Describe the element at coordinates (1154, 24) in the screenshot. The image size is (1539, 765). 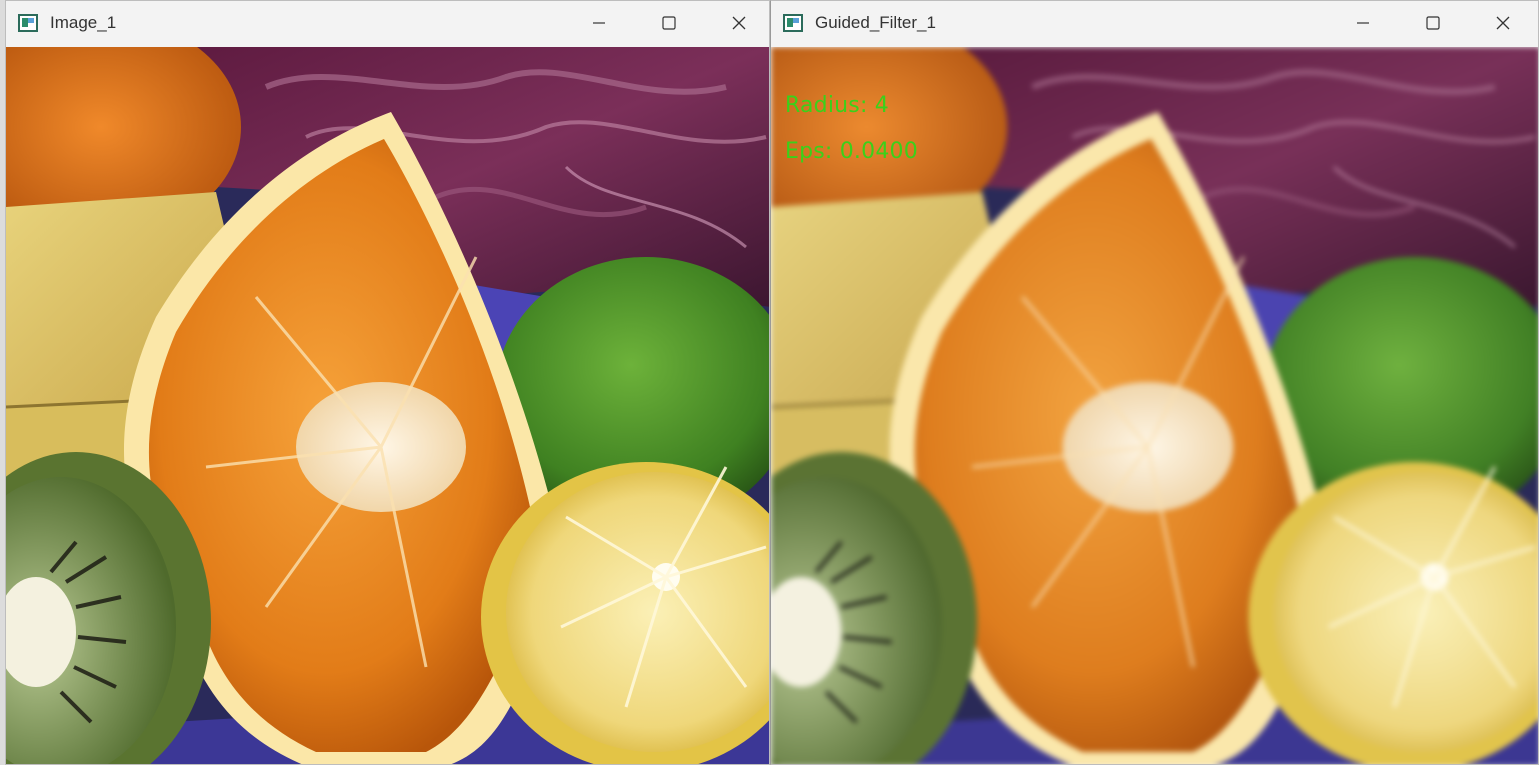
I see `title-bar: Guided_Filter_1` at that location.